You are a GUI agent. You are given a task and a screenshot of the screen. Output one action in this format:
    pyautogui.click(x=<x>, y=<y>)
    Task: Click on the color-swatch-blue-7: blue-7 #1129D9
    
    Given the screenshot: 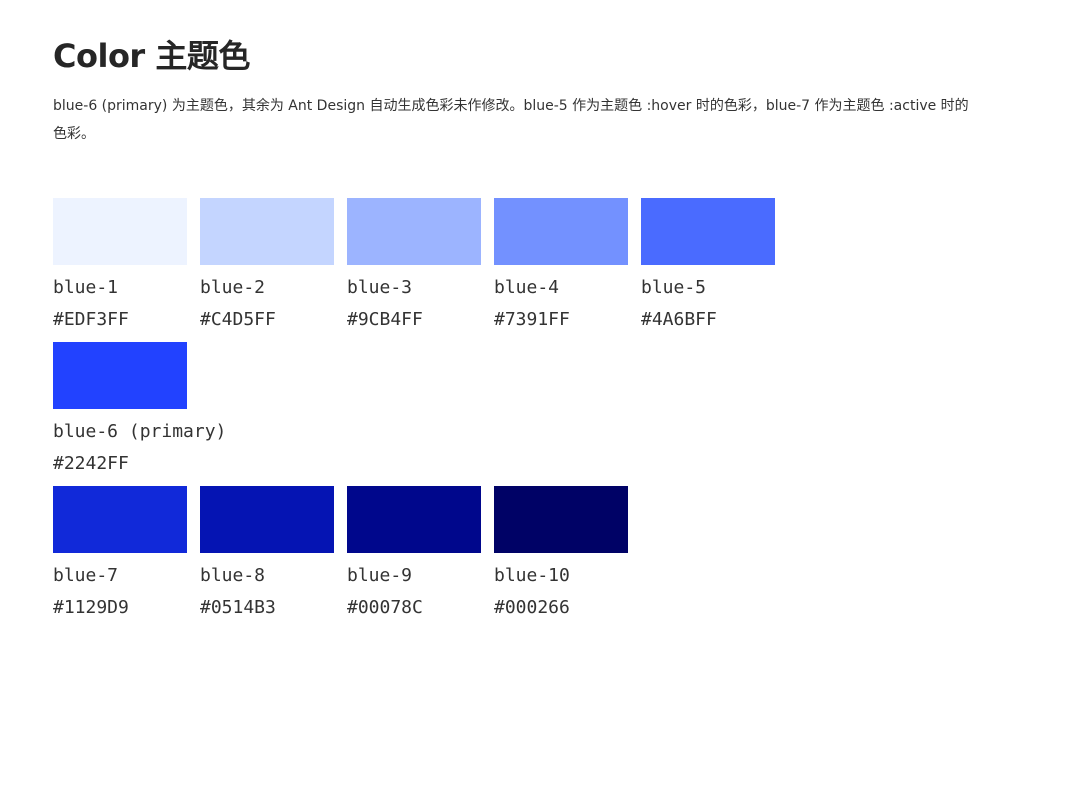 What is the action you would take?
    pyautogui.click(x=120, y=558)
    